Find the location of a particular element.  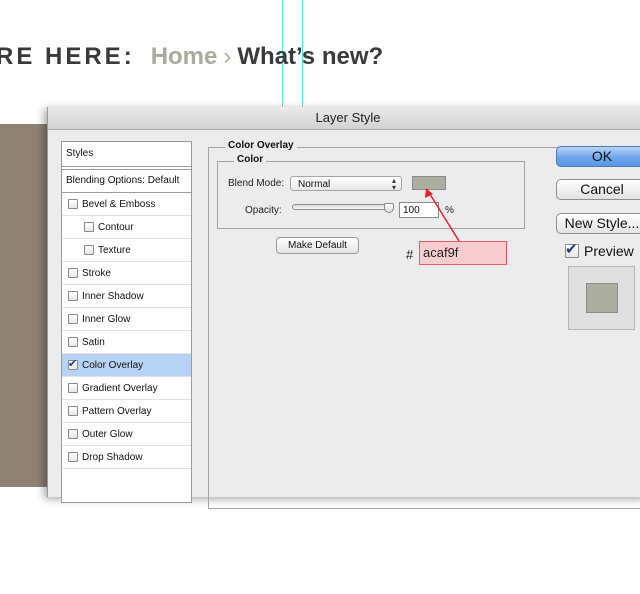

effect-item-bevel-emboss: Bevel & Emboss is located at coordinates (126, 204).